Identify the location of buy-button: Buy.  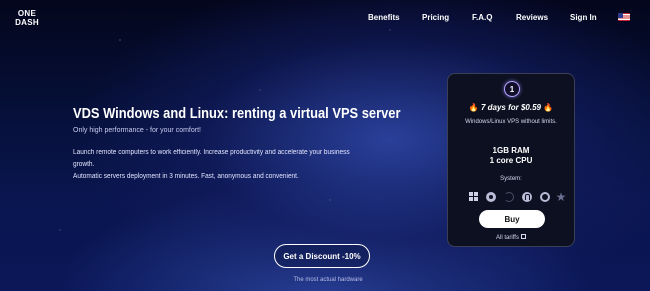
(512, 219).